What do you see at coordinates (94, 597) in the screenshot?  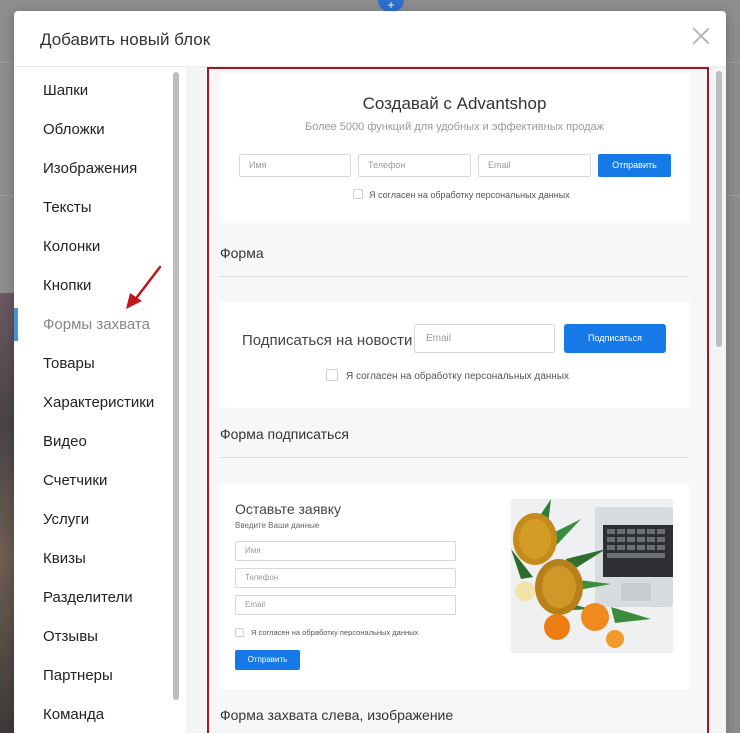 I see `sidebar-item-separators: Разделители` at bounding box center [94, 597].